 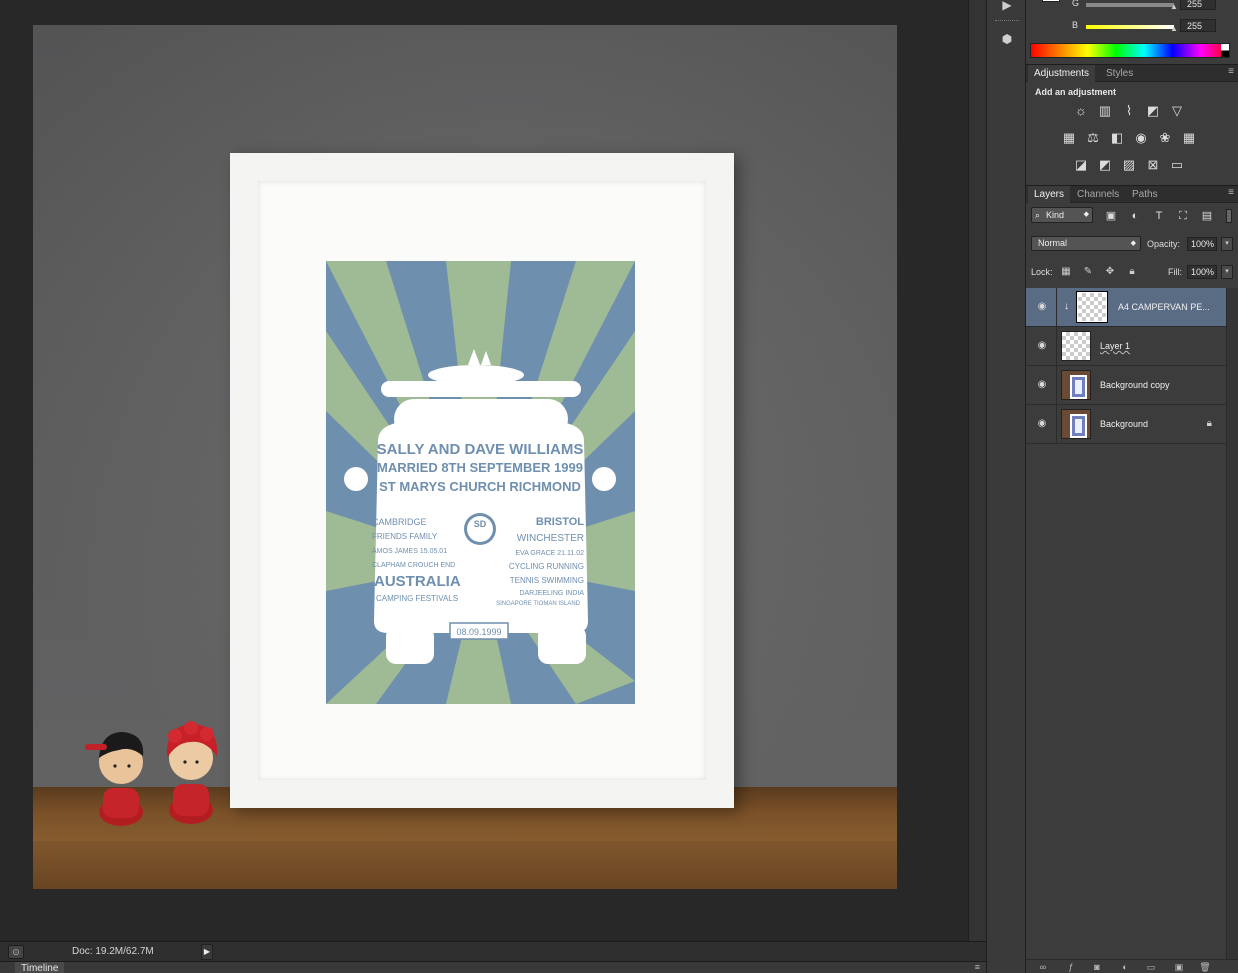 I want to click on opacity-label: Opacity:, so click(x=1164, y=244).